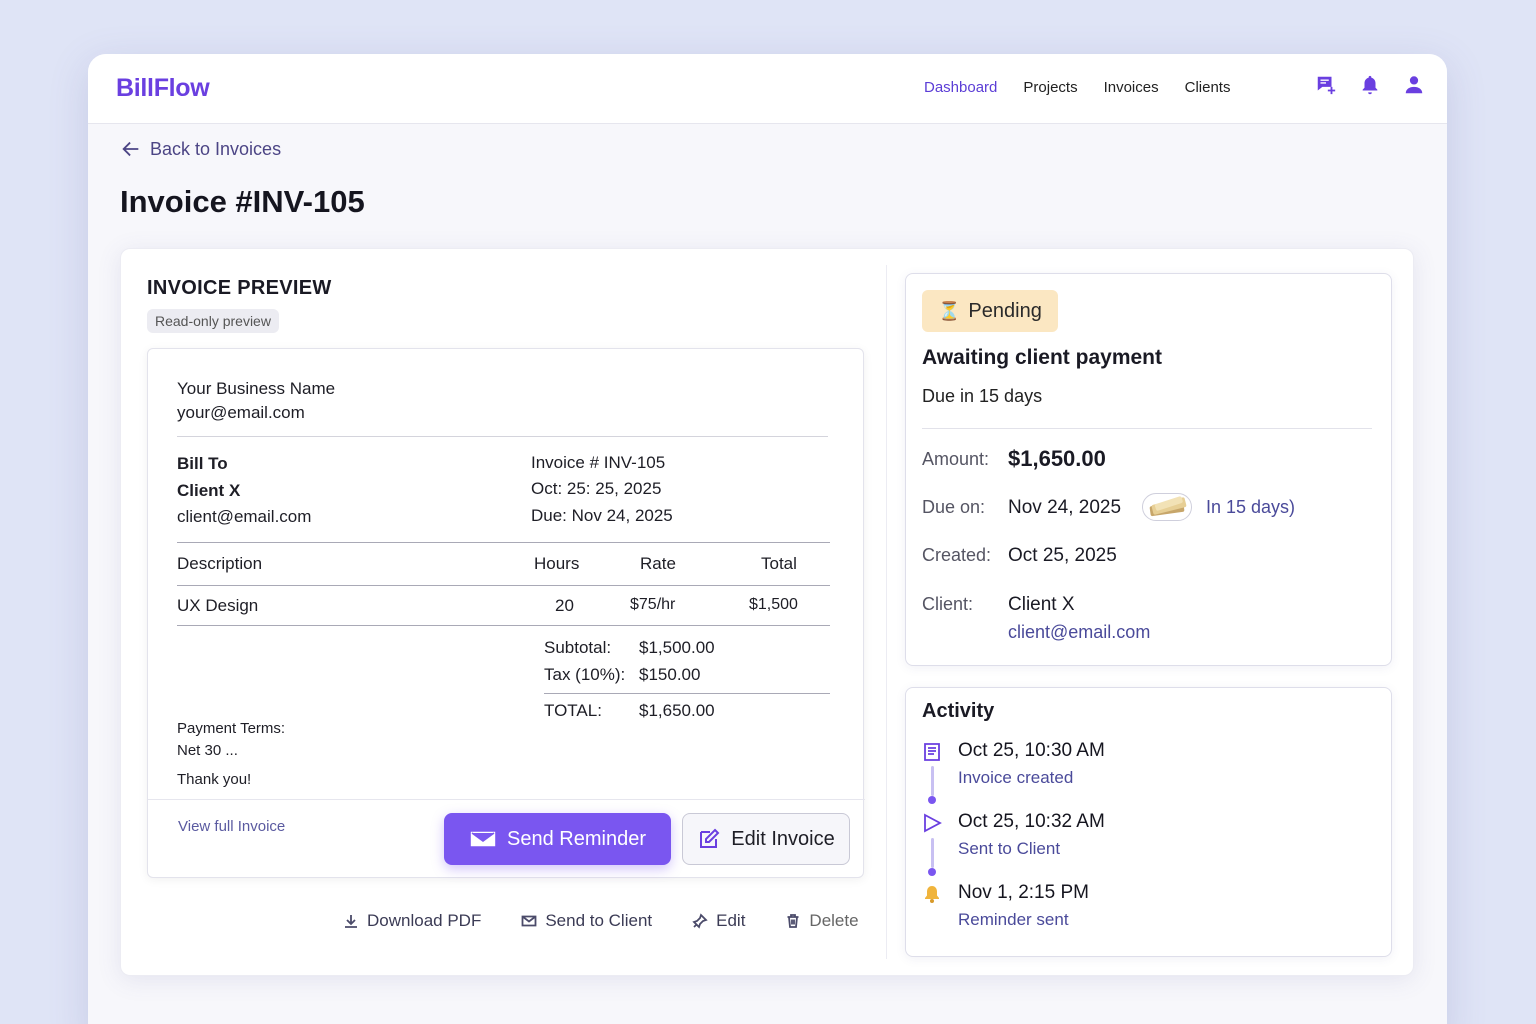  What do you see at coordinates (1031, 821) in the screenshot?
I see `activity-time: Oct 25, 10:32 AM` at bounding box center [1031, 821].